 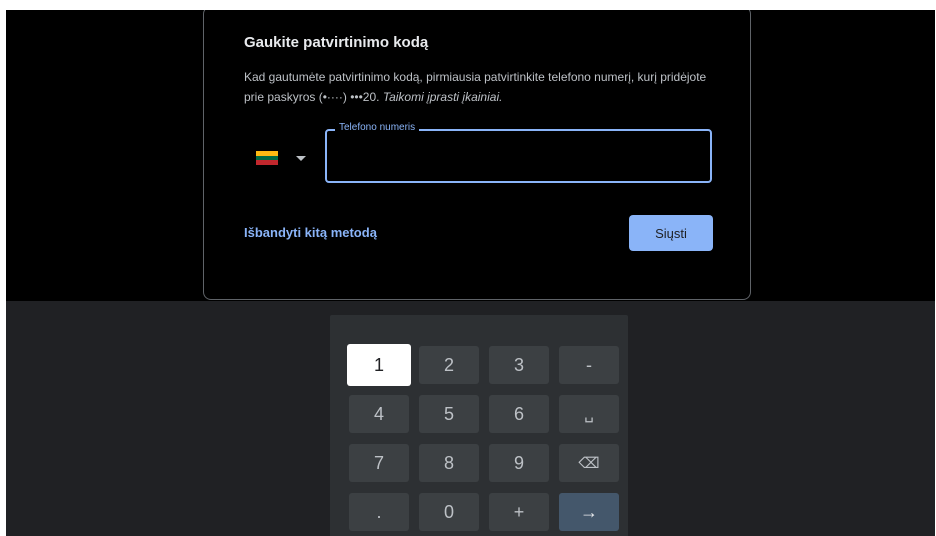 I want to click on key-3: 3, so click(x=519, y=365).